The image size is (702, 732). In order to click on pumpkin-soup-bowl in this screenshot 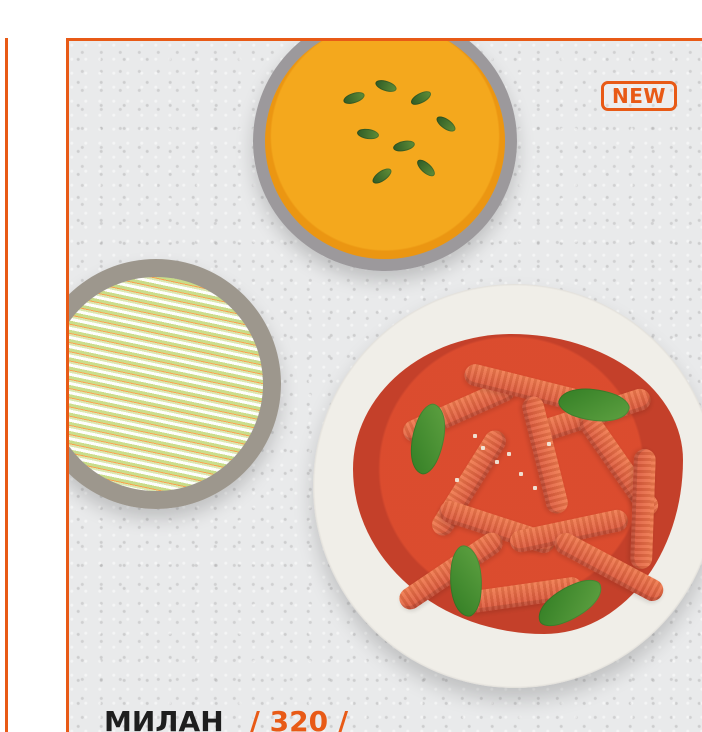, I will do `click(385, 156)`.